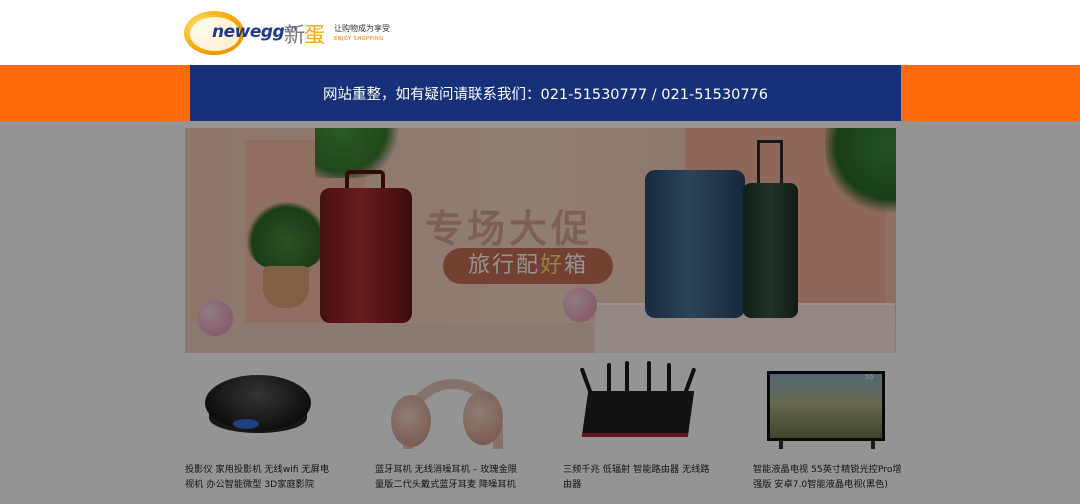 This screenshot has height=504, width=1080. I want to click on product-card: 蓝牙耳机 无线消噪耳机 – 玫瑰金限量版二代头戴式蓝牙耳麦 降噪耳机, so click(450, 431).